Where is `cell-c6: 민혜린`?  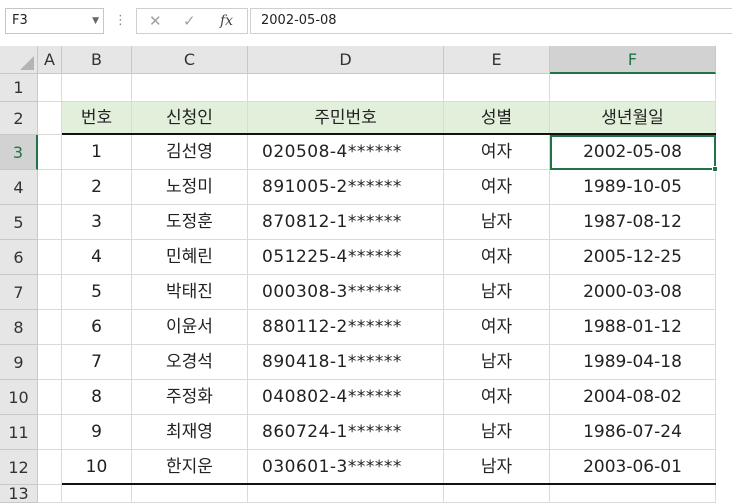
cell-c6: 민혜린 is located at coordinates (190, 257).